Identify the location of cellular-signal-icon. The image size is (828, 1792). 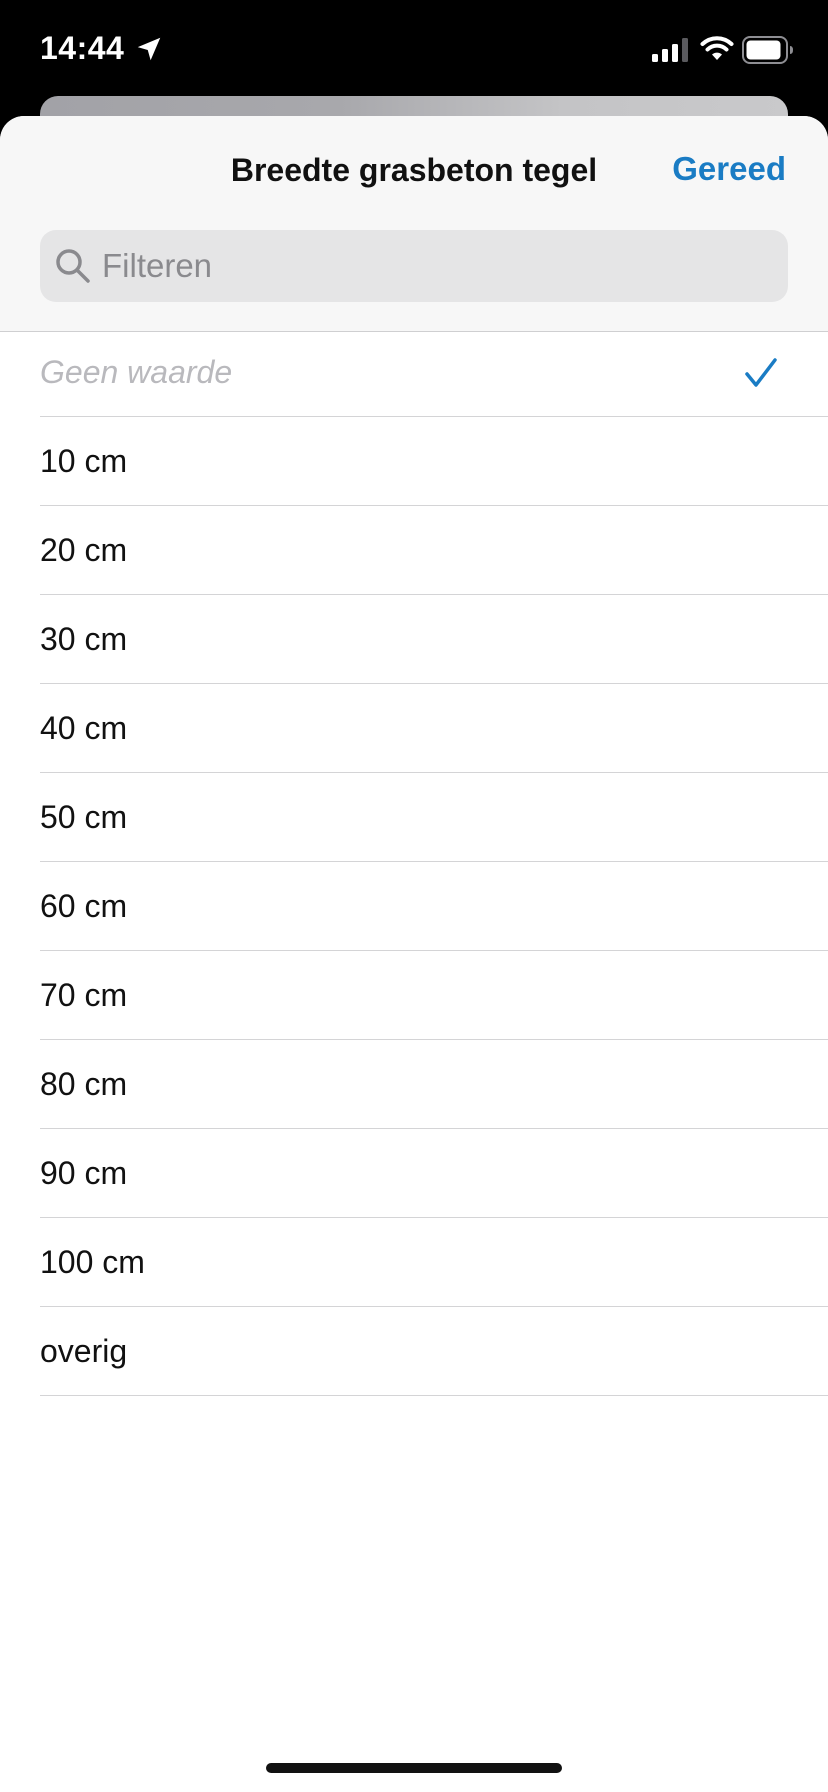
(670, 50).